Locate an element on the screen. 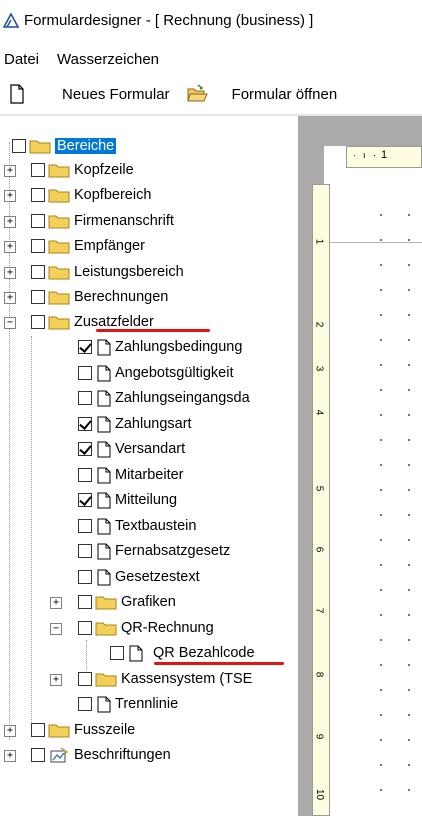 This screenshot has width=422, height=816. new-form-button: Neues Formular is located at coordinates (88, 94).